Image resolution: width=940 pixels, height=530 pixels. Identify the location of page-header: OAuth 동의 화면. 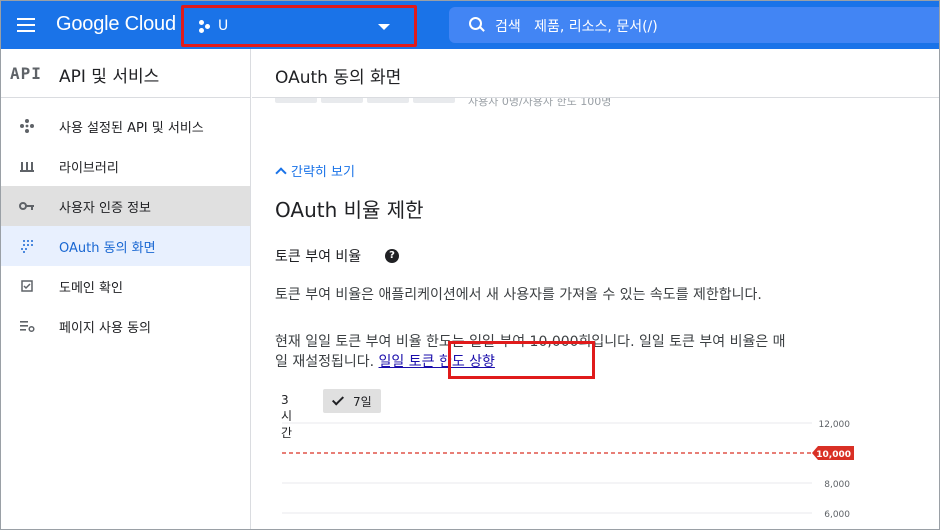
(595, 73).